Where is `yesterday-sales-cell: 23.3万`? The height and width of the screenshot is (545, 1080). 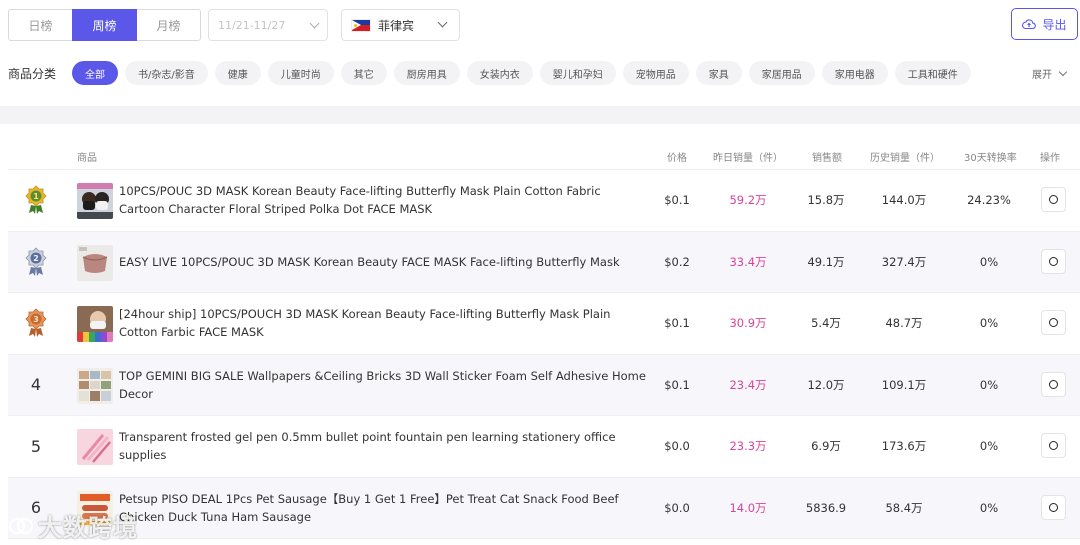 yesterday-sales-cell: 23.3万 is located at coordinates (748, 446).